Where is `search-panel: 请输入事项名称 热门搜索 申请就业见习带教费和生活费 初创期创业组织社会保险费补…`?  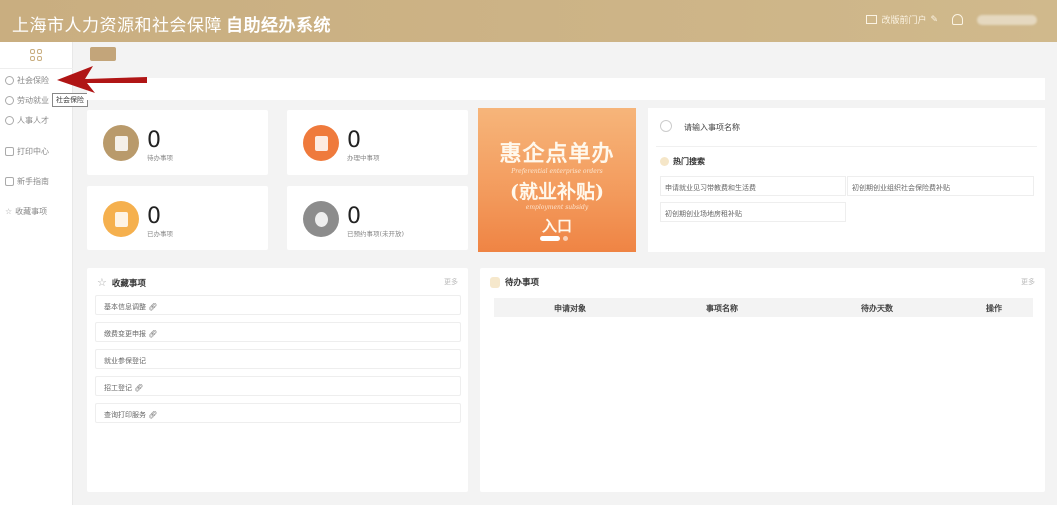
search-panel: 请输入事项名称 热门搜索 申请就业见习带教费和生活费 初创期创业组织社会保险费补… is located at coordinates (846, 180).